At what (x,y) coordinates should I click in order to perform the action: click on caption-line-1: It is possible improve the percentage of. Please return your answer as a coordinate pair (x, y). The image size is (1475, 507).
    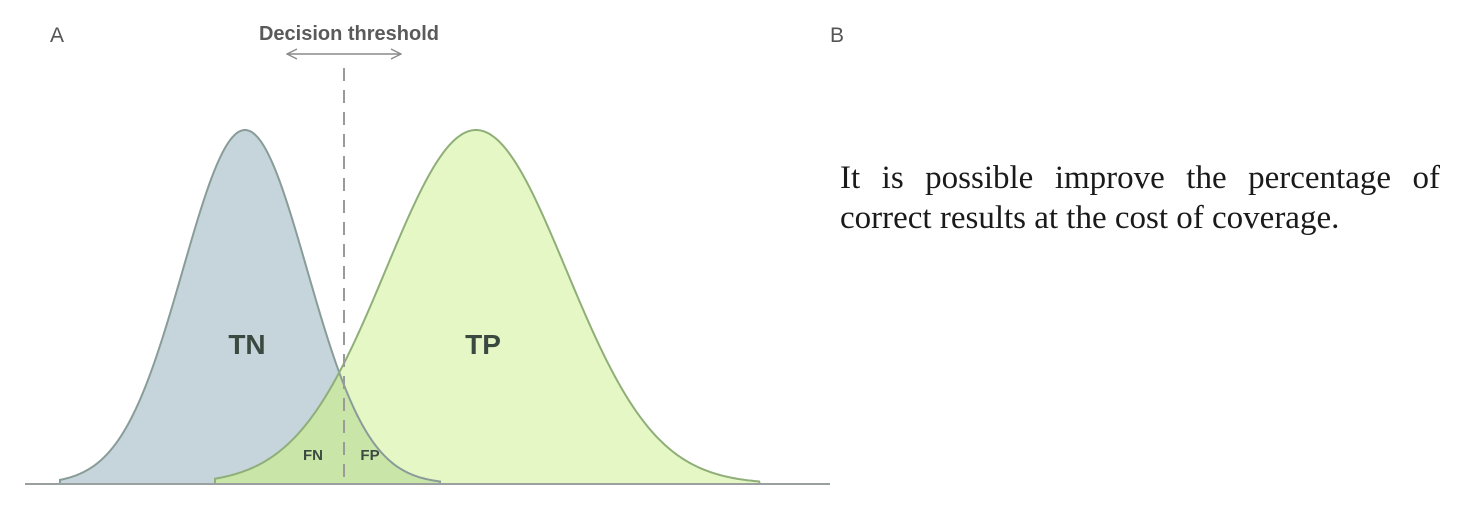
    Looking at the image, I should click on (1140, 178).